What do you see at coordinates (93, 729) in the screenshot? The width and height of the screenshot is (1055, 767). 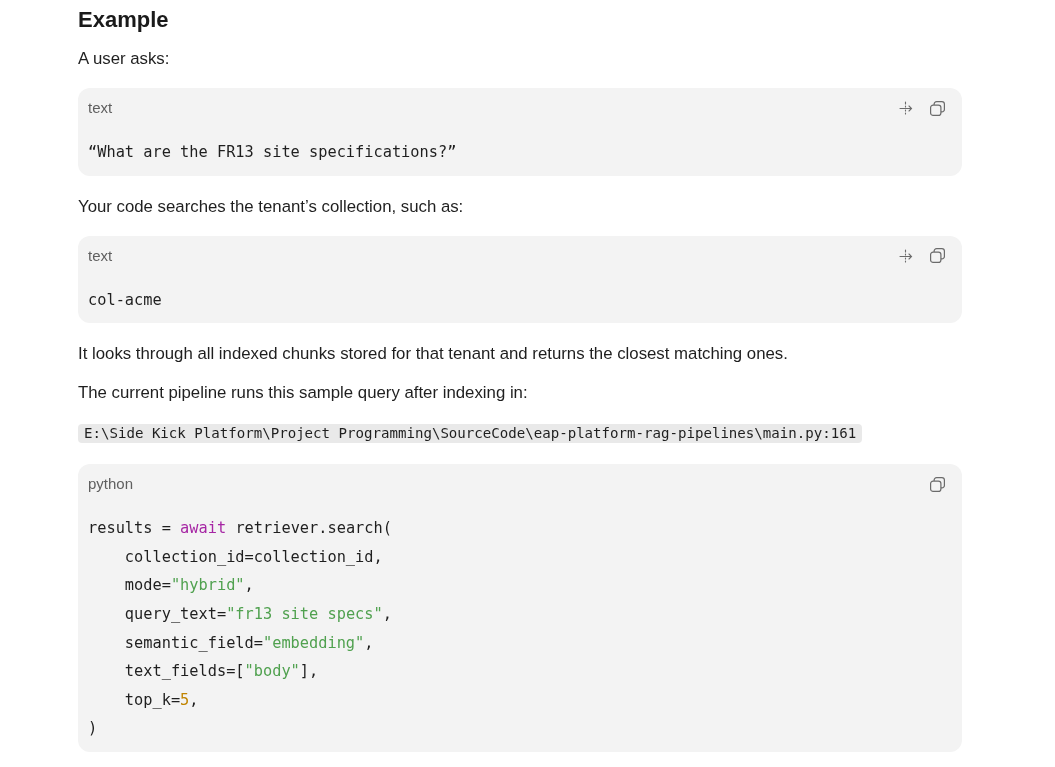 I see `code-line: )` at bounding box center [93, 729].